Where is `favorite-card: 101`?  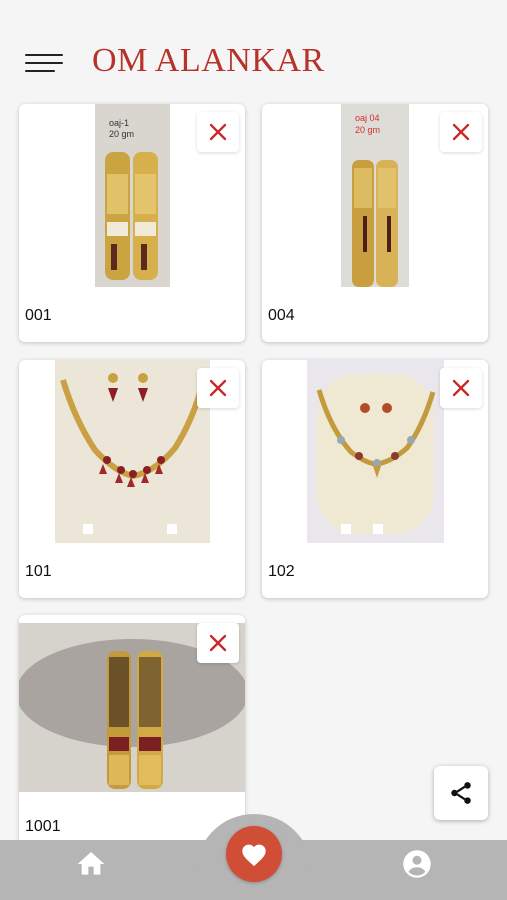
favorite-card: 101 is located at coordinates (132, 479).